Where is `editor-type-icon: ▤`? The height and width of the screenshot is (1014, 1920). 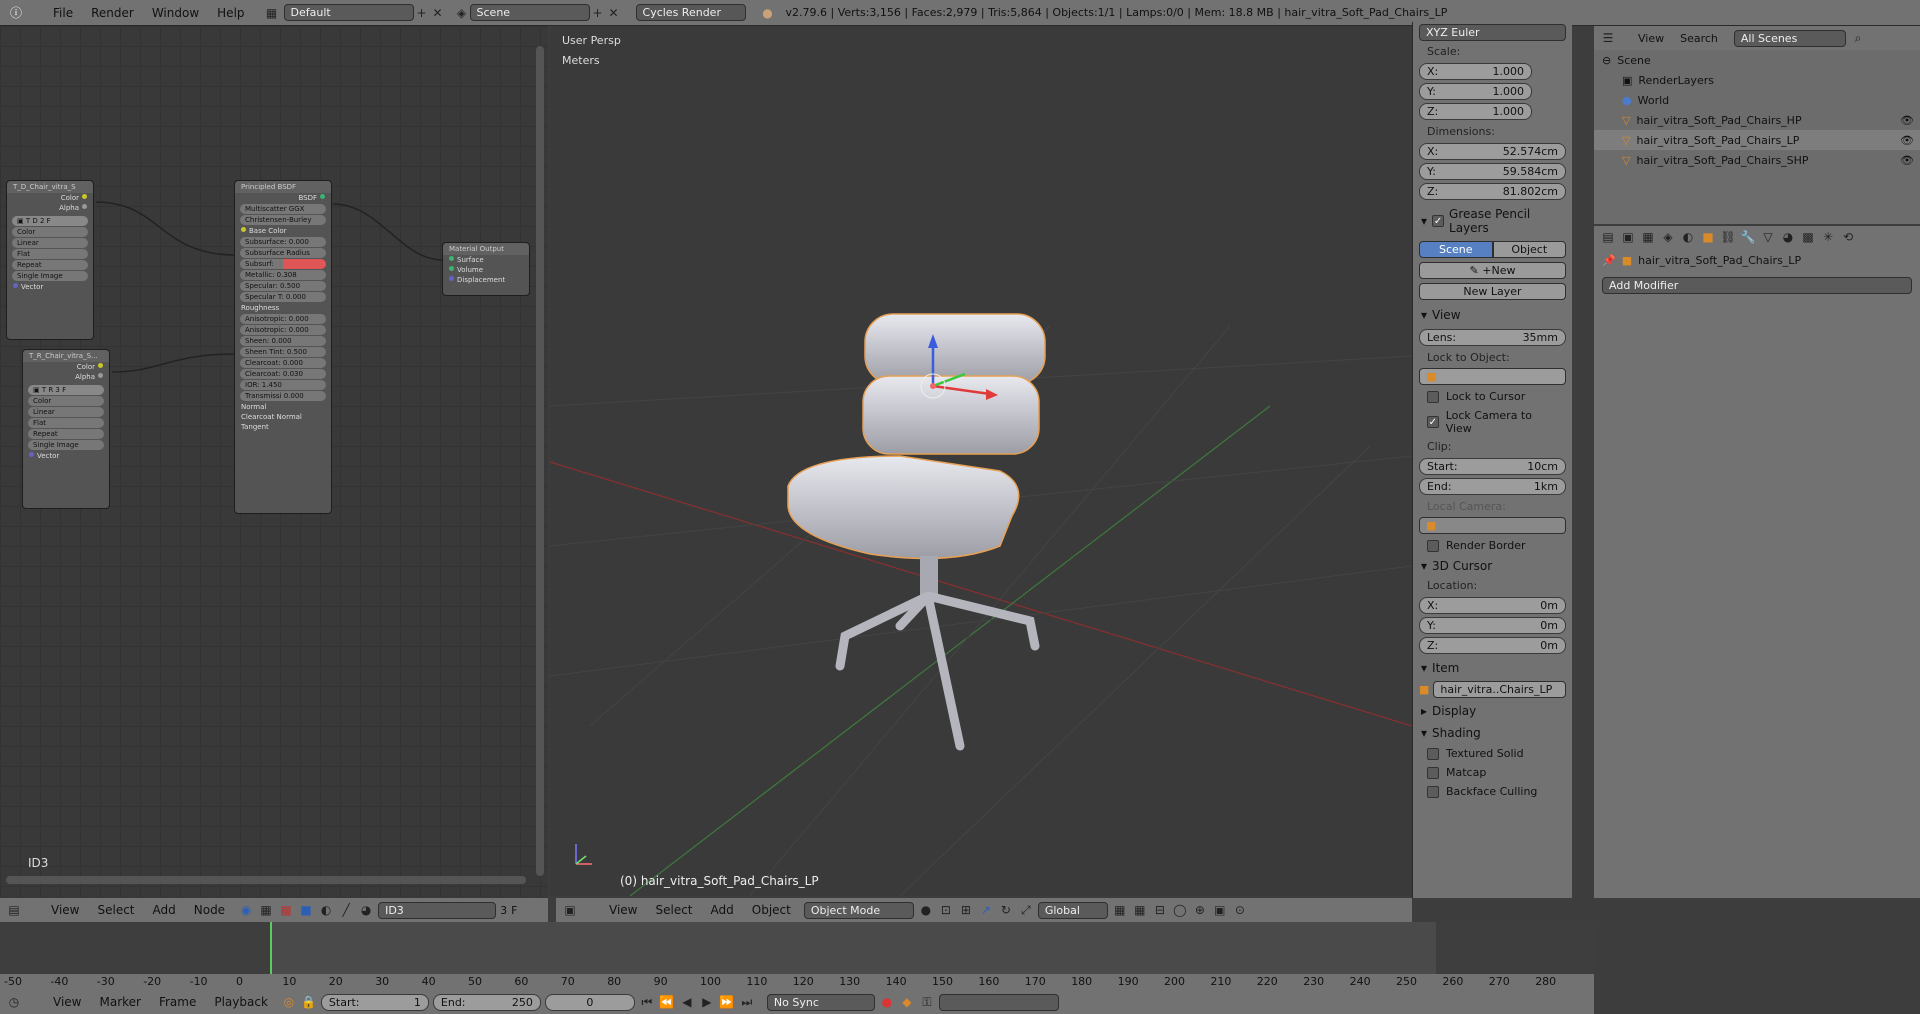
editor-type-icon: ▤ is located at coordinates (1608, 237).